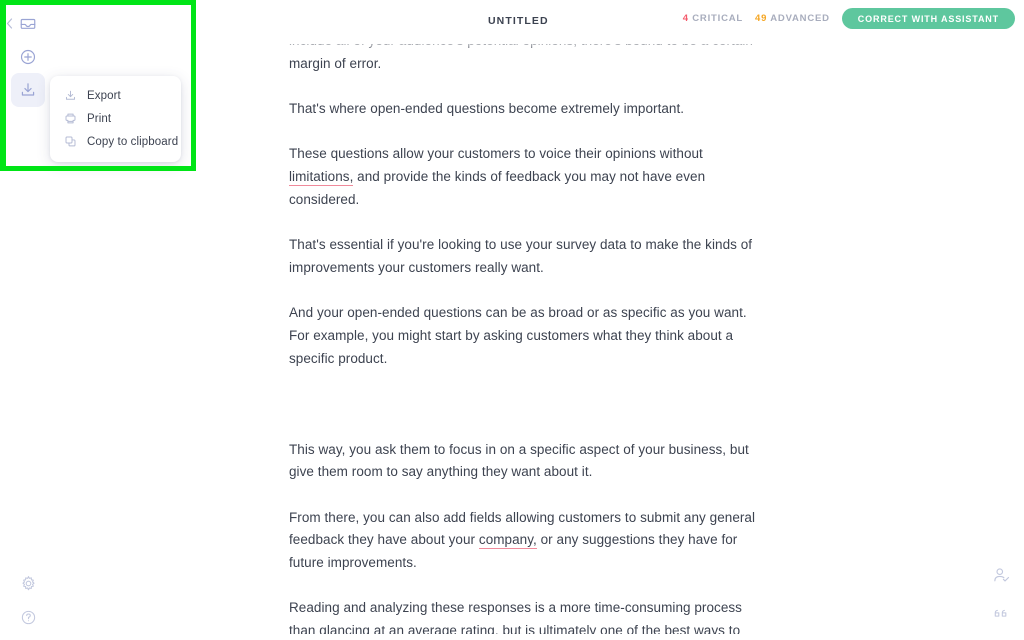 This screenshot has width=1024, height=640. What do you see at coordinates (800, 18) in the screenshot?
I see `advanced-issues-label: ADVANCED` at bounding box center [800, 18].